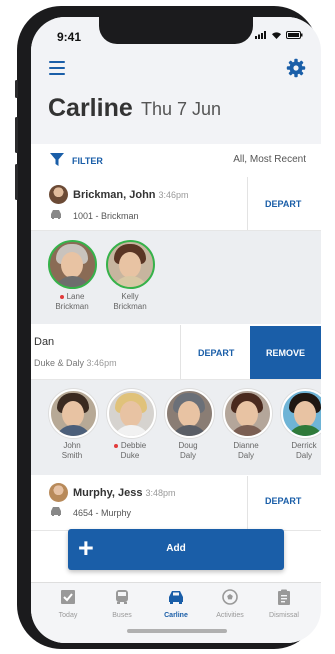  What do you see at coordinates (57, 159) in the screenshot?
I see `funnel-icon` at bounding box center [57, 159].